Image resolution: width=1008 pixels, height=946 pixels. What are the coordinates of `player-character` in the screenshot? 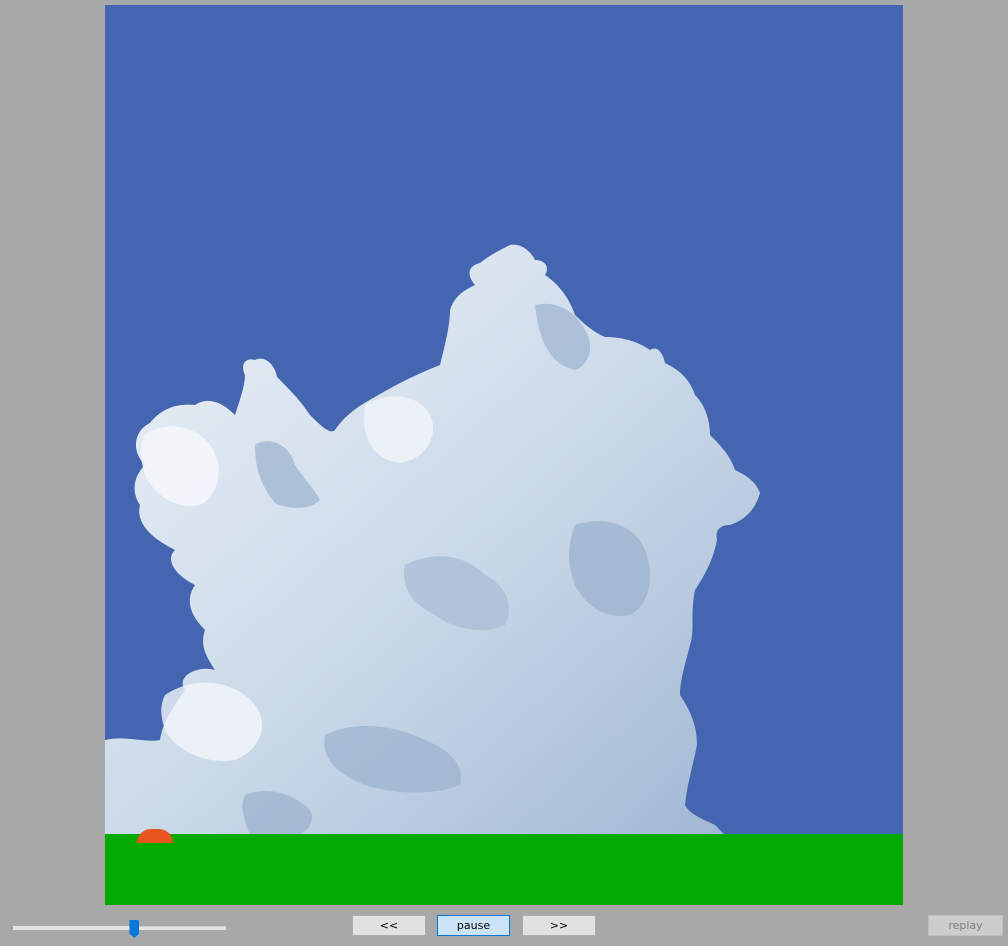 It's located at (155, 836).